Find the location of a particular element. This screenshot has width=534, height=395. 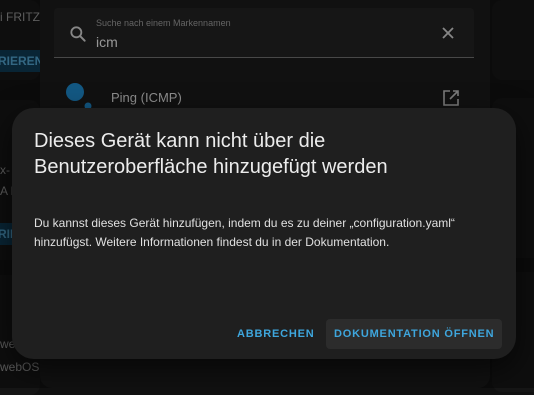

open-documentation-button: DOKUMENTATION ÖFFNEN is located at coordinates (414, 334).